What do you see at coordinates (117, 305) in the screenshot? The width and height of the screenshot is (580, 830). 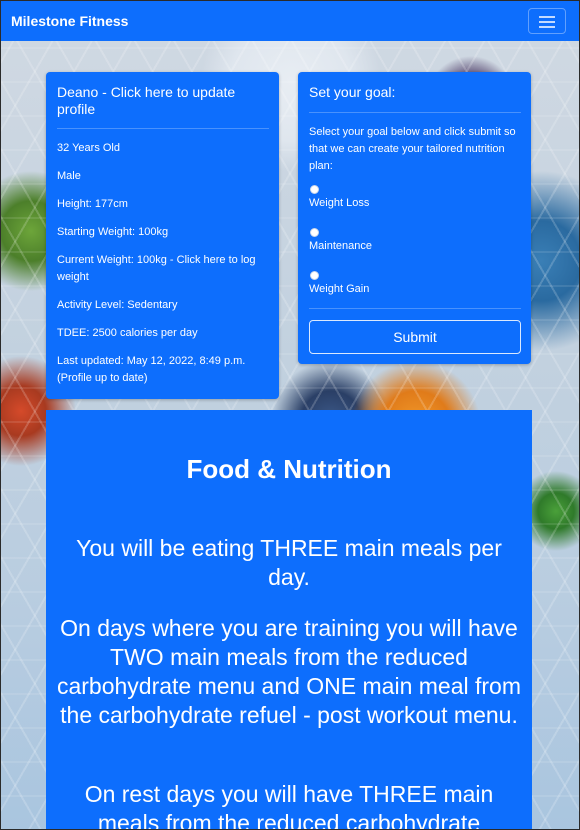 I see `profile-activity-level: Activity Level: Sedentary` at bounding box center [117, 305].